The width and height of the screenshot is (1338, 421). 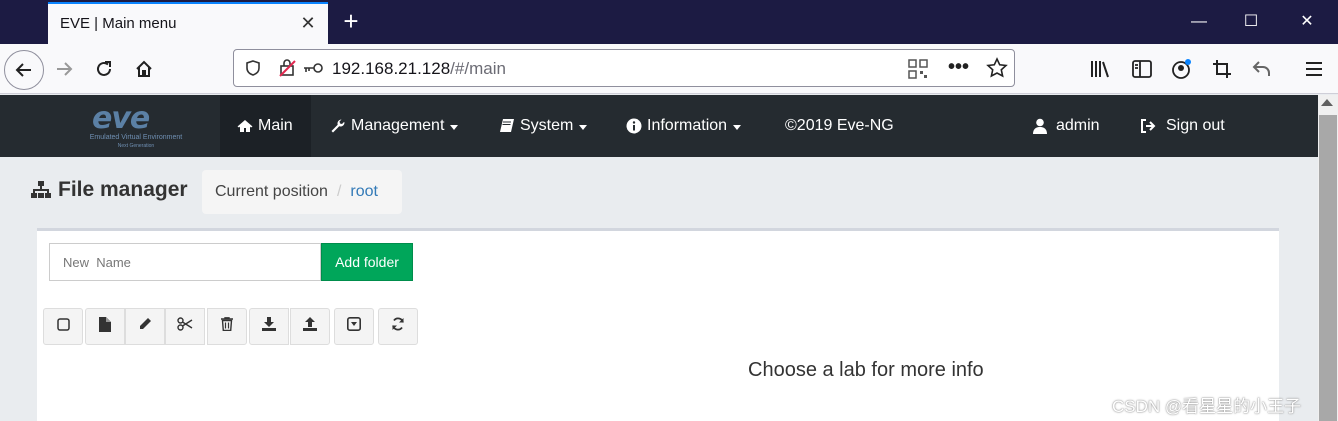 I want to click on menu-user: admin, so click(x=1066, y=126).